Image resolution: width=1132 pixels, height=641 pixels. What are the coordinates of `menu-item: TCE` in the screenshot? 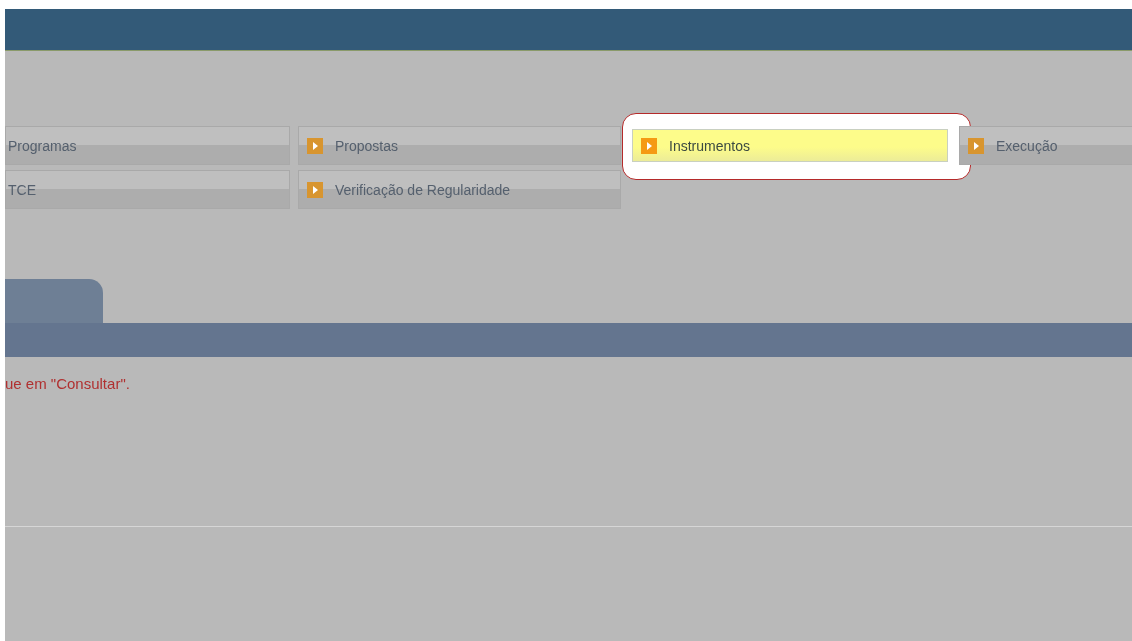 It's located at (147, 189).